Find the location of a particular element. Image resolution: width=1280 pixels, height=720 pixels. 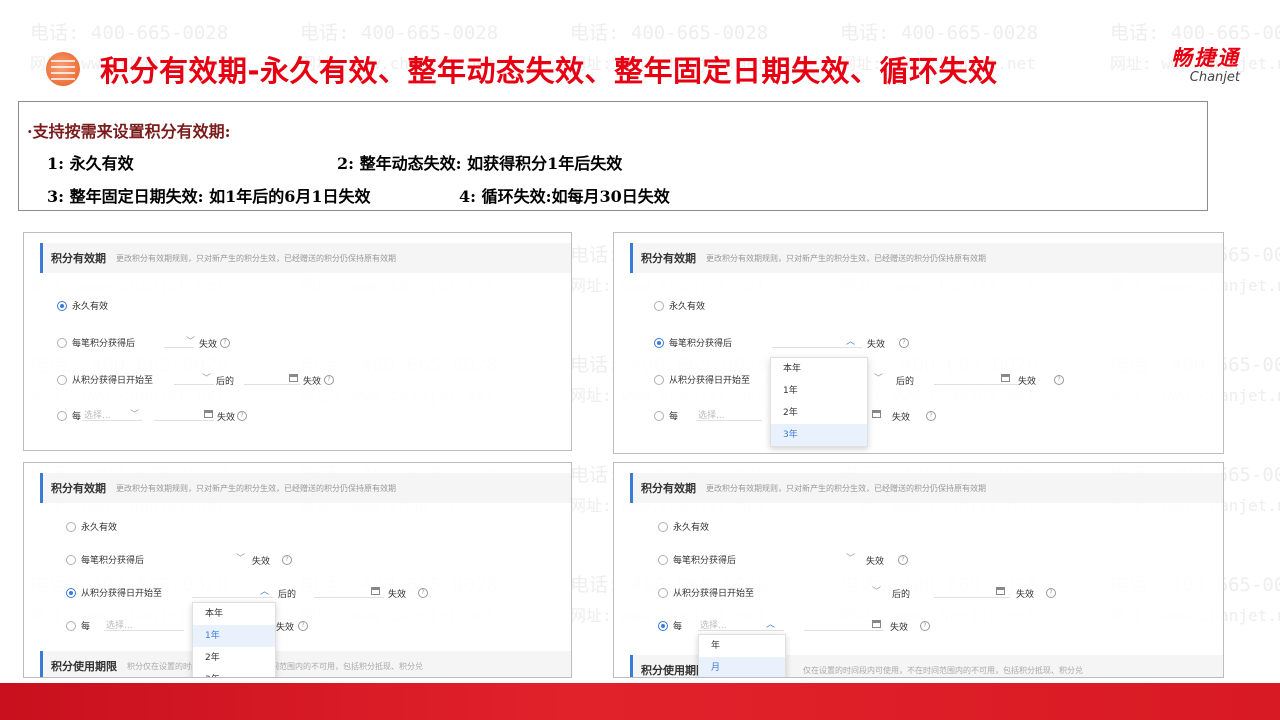

logo-cn: 畅捷通 is located at coordinates (1205, 58).